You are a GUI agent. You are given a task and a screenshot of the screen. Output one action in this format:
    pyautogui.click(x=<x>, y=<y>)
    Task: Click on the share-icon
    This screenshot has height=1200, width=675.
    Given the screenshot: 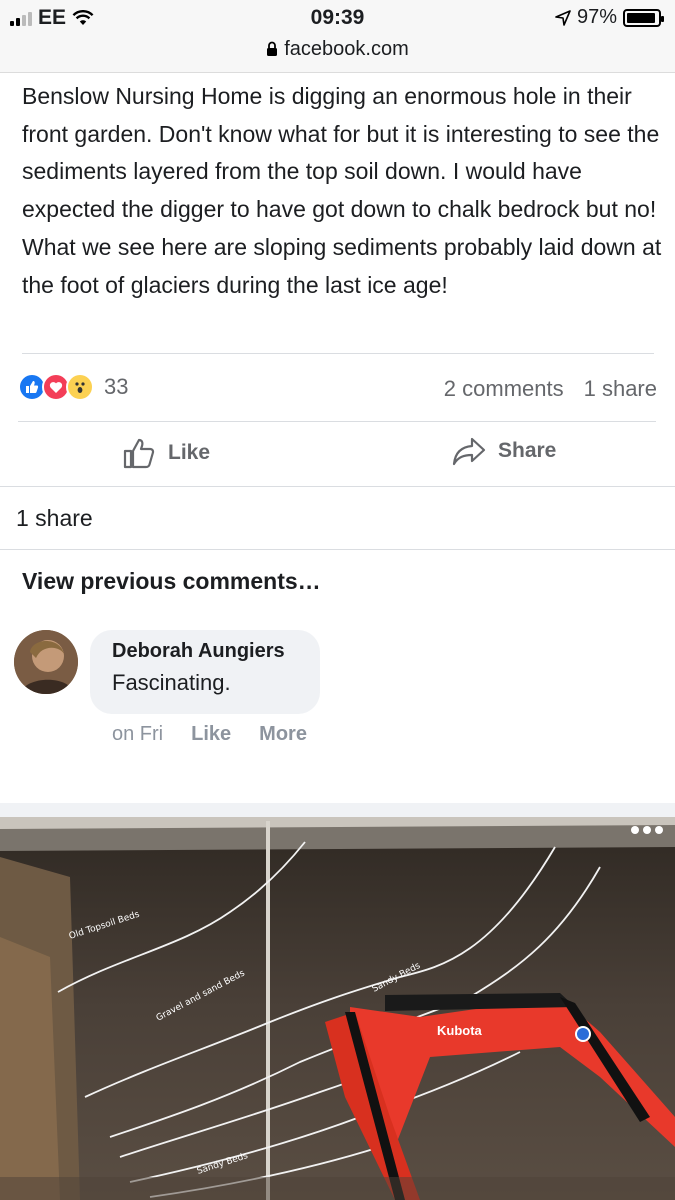 What is the action you would take?
    pyautogui.click(x=469, y=451)
    